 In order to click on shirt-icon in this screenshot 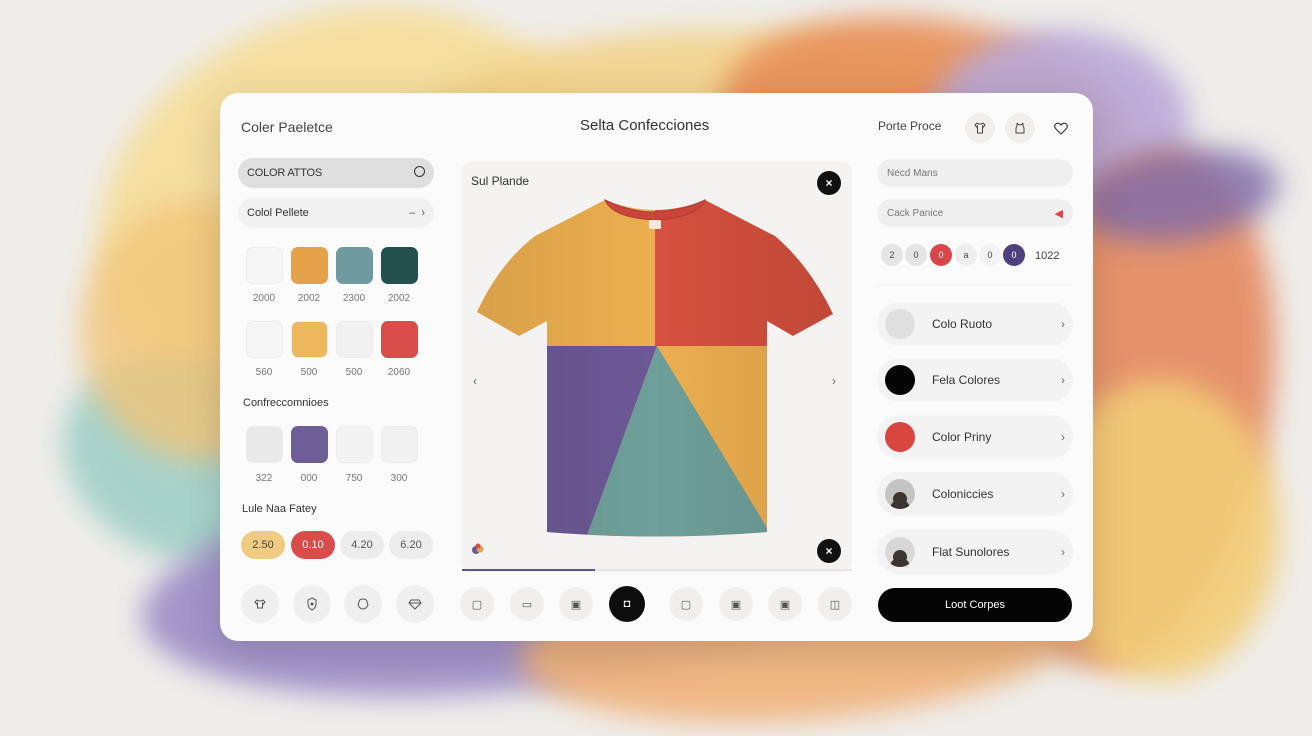, I will do `click(980, 128)`.